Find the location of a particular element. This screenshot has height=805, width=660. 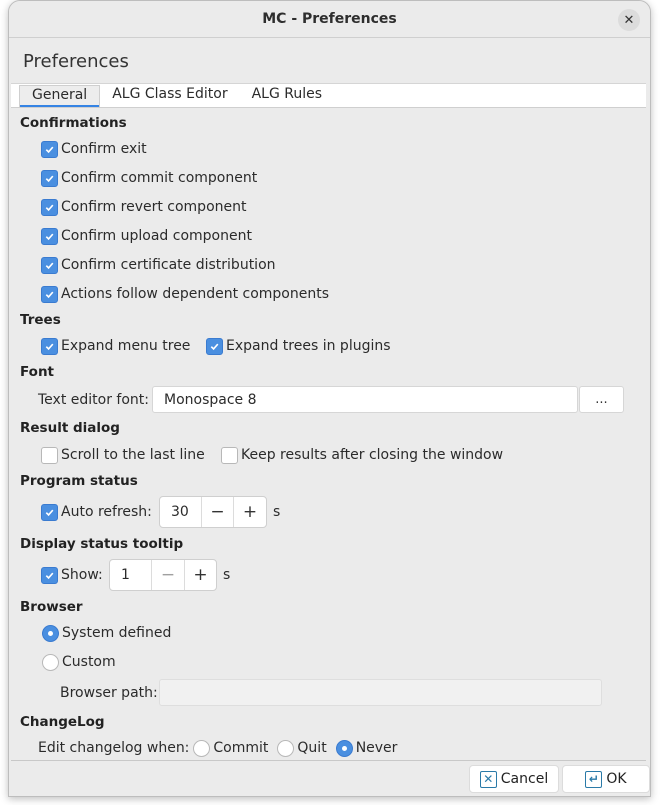

confirm-commit-option: Confirm commit component is located at coordinates (149, 178).